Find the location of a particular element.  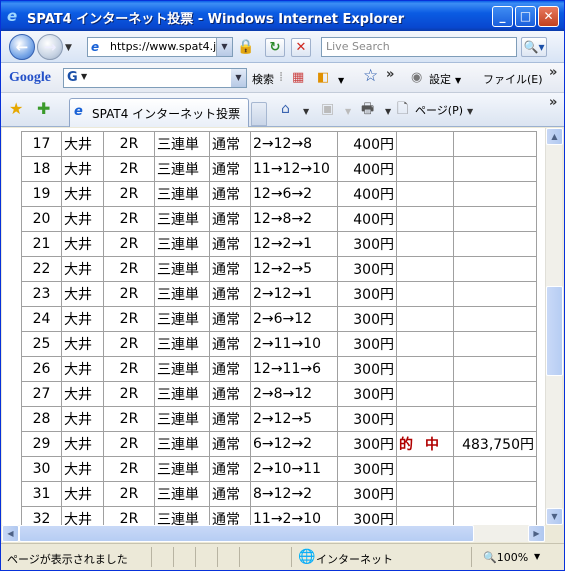

zoom-level: 🔍100% is located at coordinates (505, 557).